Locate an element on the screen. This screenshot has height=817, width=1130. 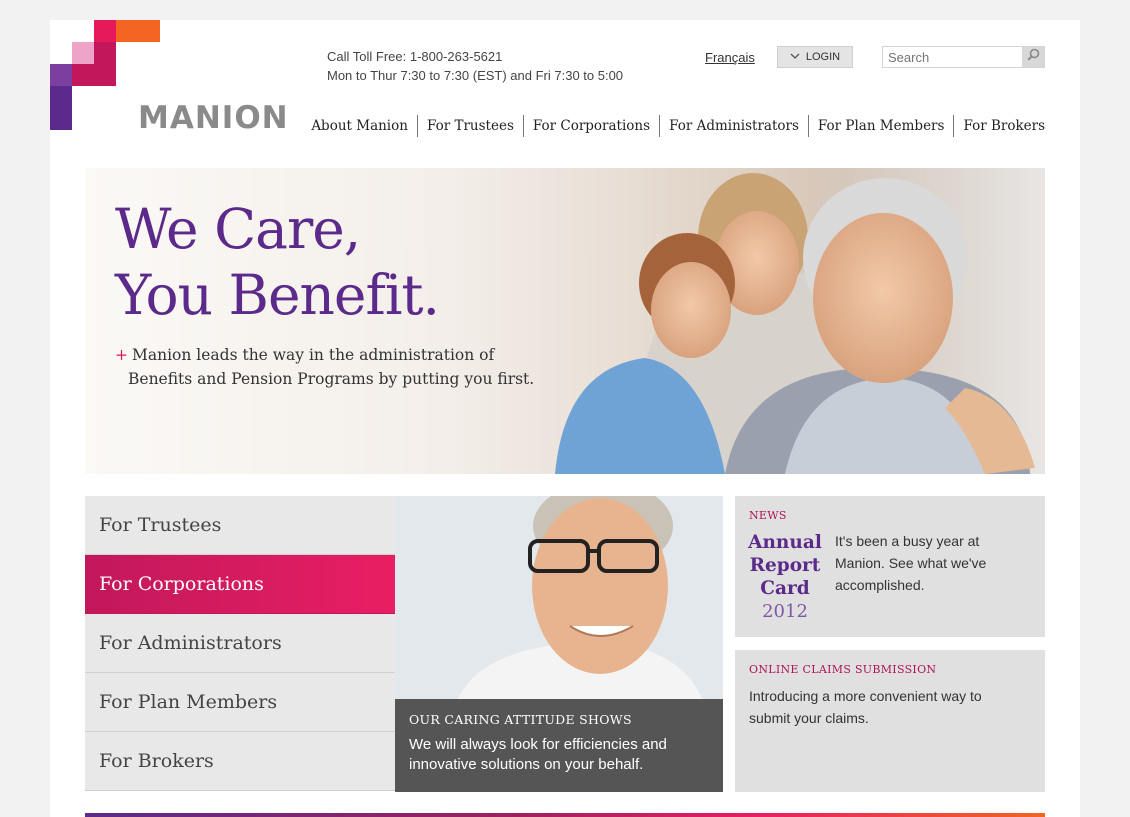
annual-report-badge: Annual Report Card 2012 is located at coordinates (785, 577).